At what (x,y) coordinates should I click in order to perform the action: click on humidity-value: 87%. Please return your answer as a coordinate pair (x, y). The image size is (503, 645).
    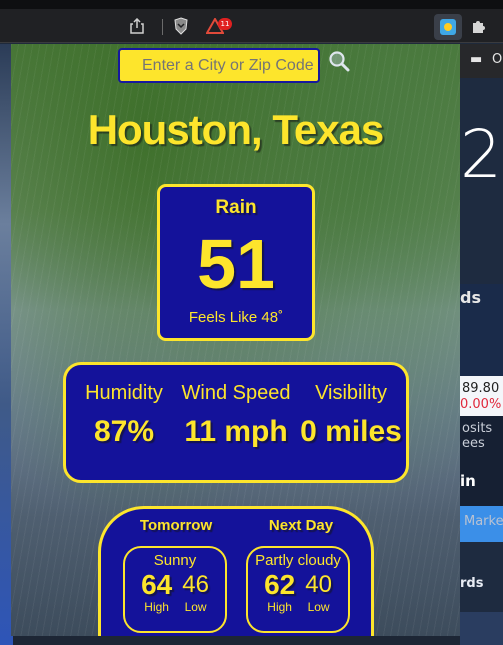
    Looking at the image, I should click on (124, 431).